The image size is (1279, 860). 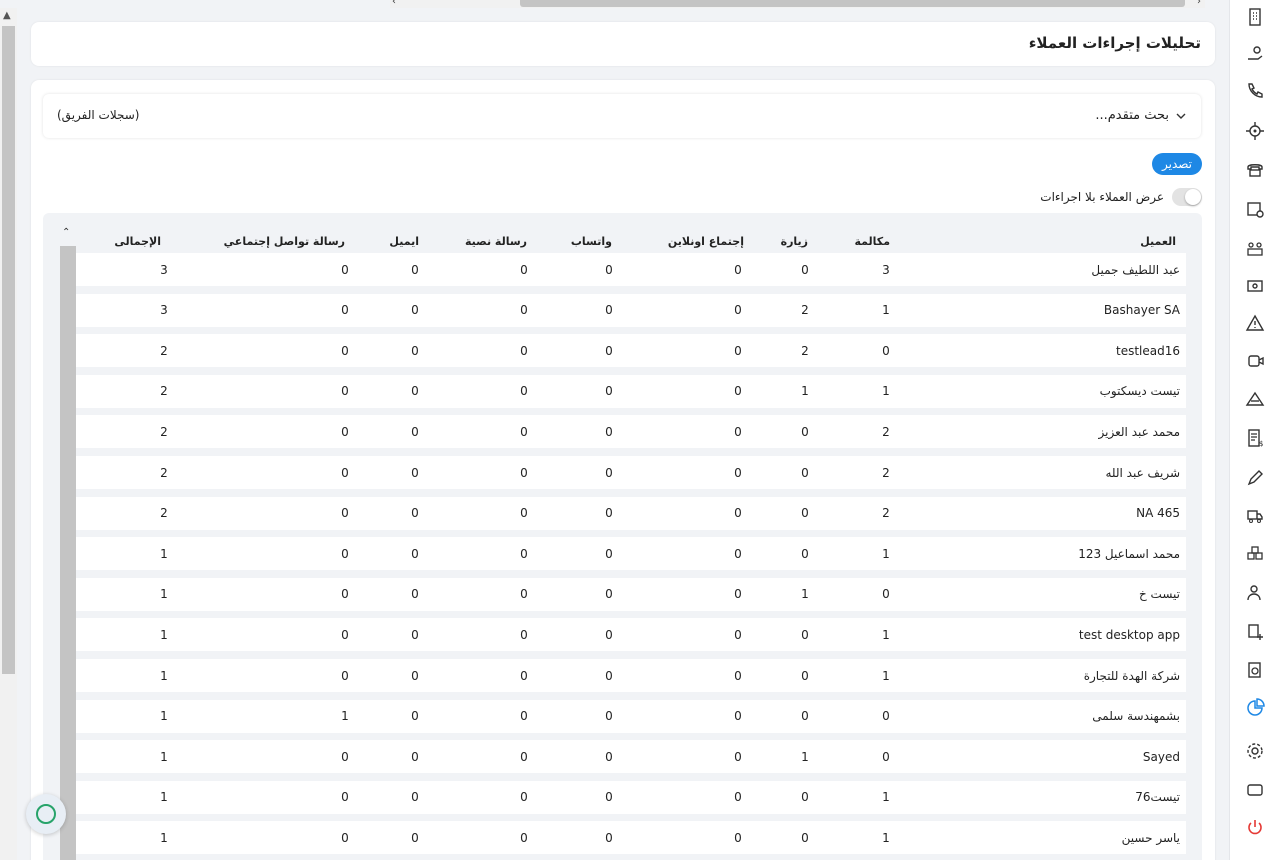 I want to click on table-row: تيست ديسكتوب 1 1 0 0 0 0 0 2, so click(x=631, y=391).